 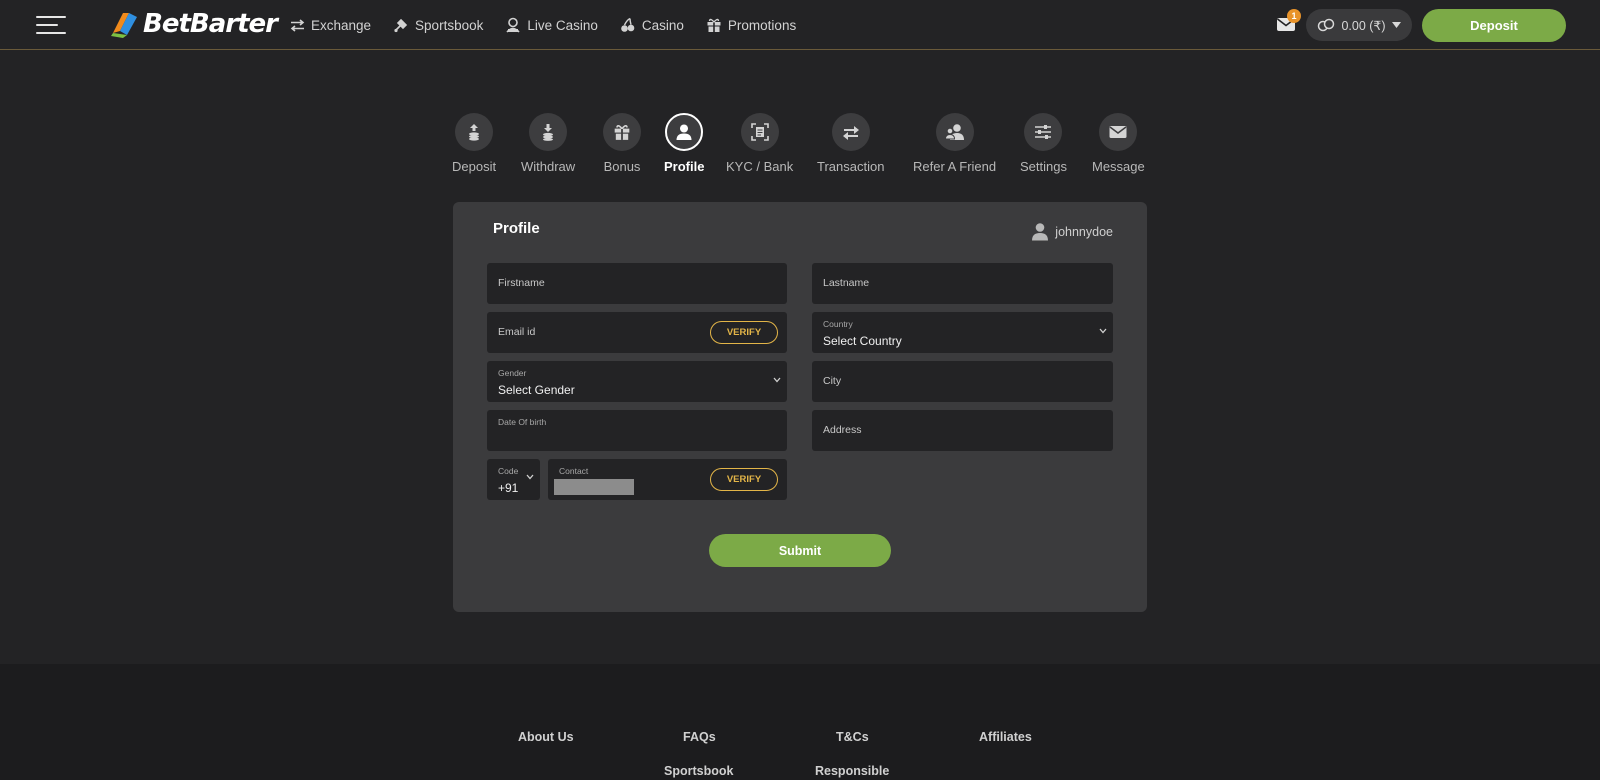 I want to click on redacted-phone-number, so click(x=594, y=487).